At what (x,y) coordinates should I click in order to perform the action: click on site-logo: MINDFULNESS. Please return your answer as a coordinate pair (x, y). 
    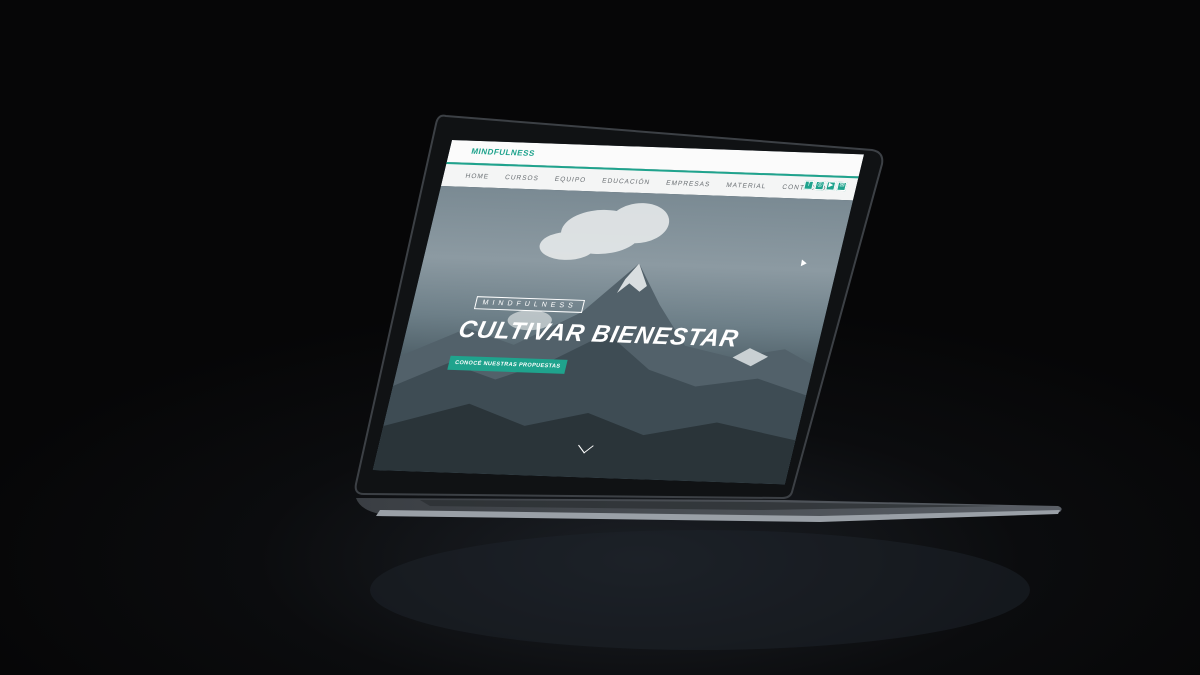
    Looking at the image, I should click on (502, 152).